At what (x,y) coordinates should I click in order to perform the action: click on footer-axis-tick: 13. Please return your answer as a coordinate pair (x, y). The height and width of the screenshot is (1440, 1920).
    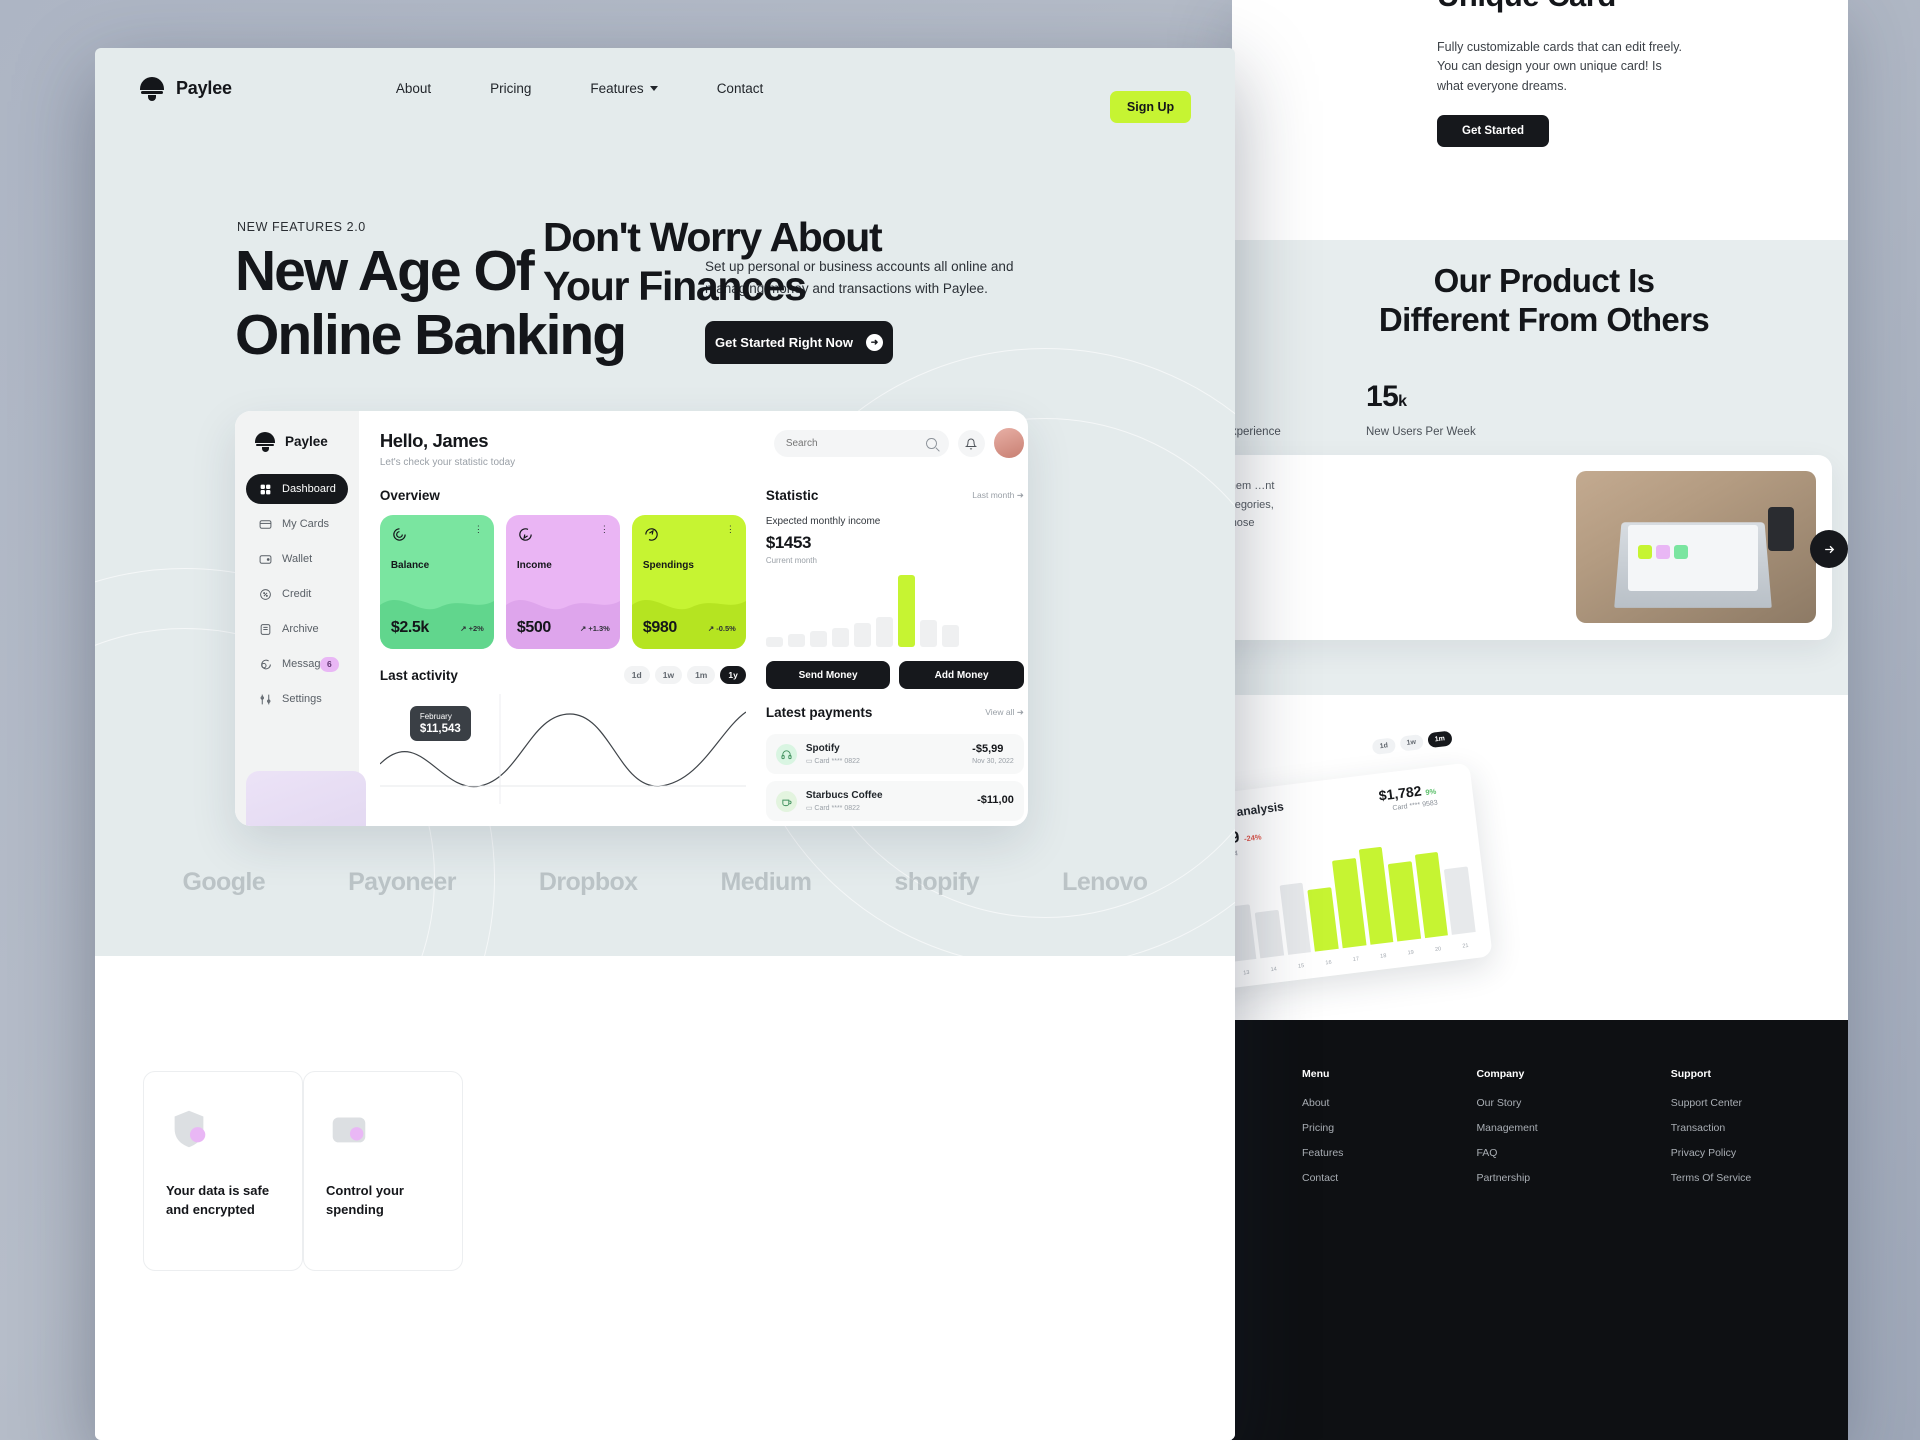
    Looking at the image, I should click on (1246, 973).